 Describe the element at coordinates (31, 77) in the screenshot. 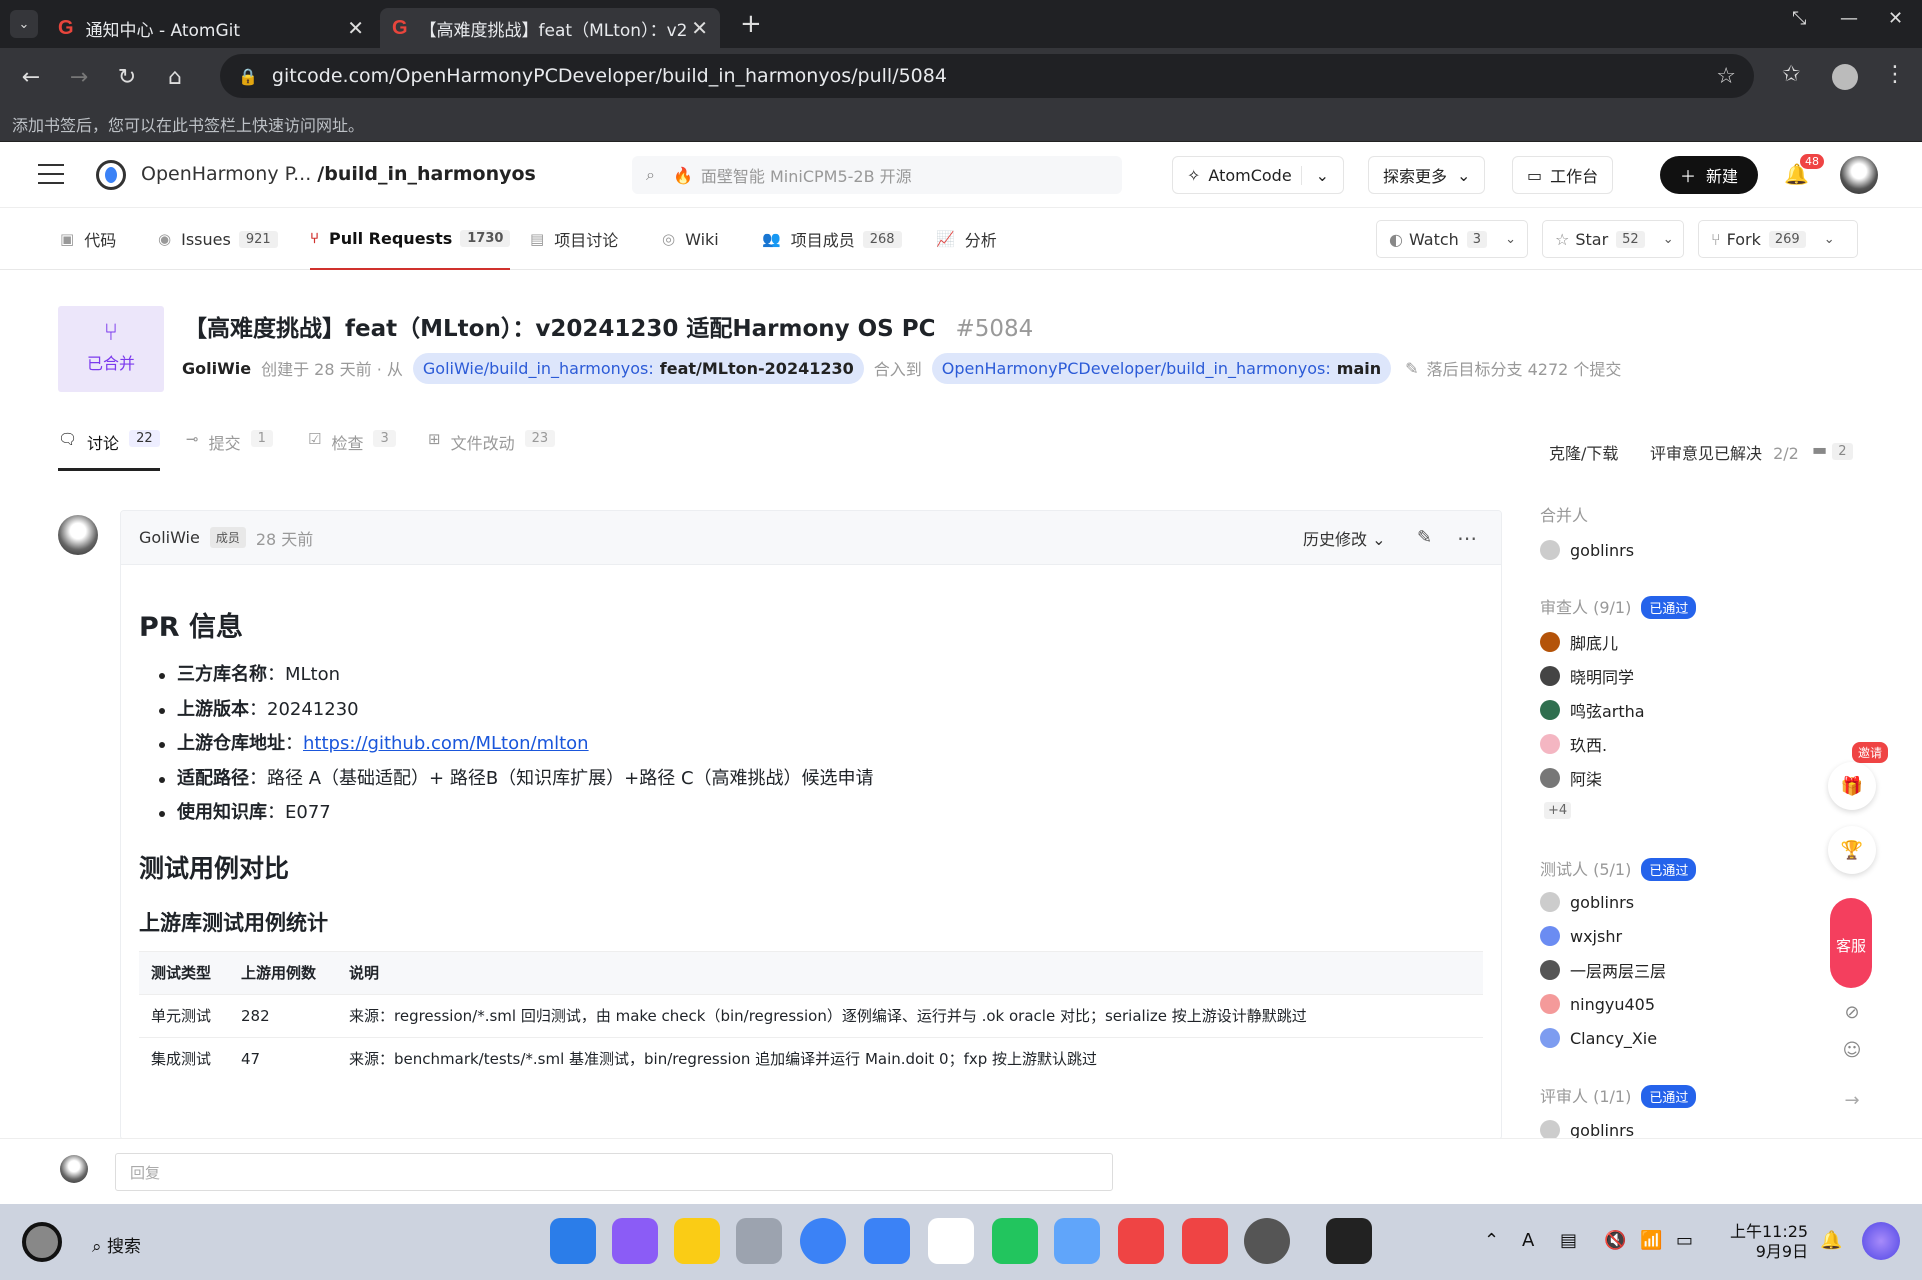

I see `back-icon: ←` at that location.